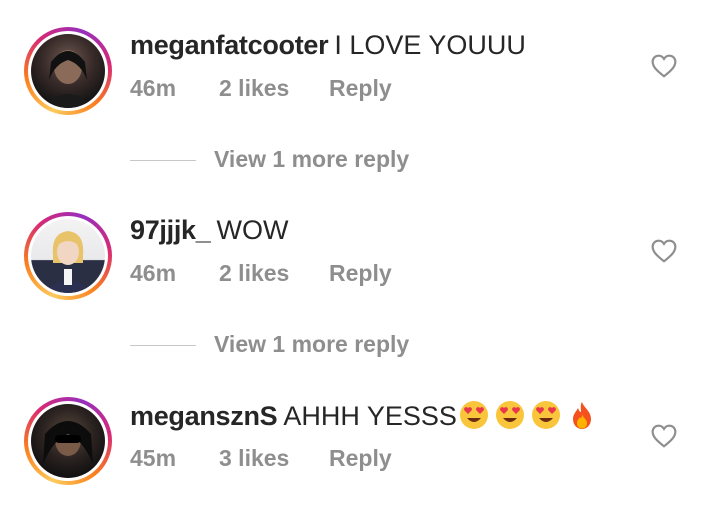 This screenshot has height=507, width=720. I want to click on comment-username: megansznS, so click(204, 416).